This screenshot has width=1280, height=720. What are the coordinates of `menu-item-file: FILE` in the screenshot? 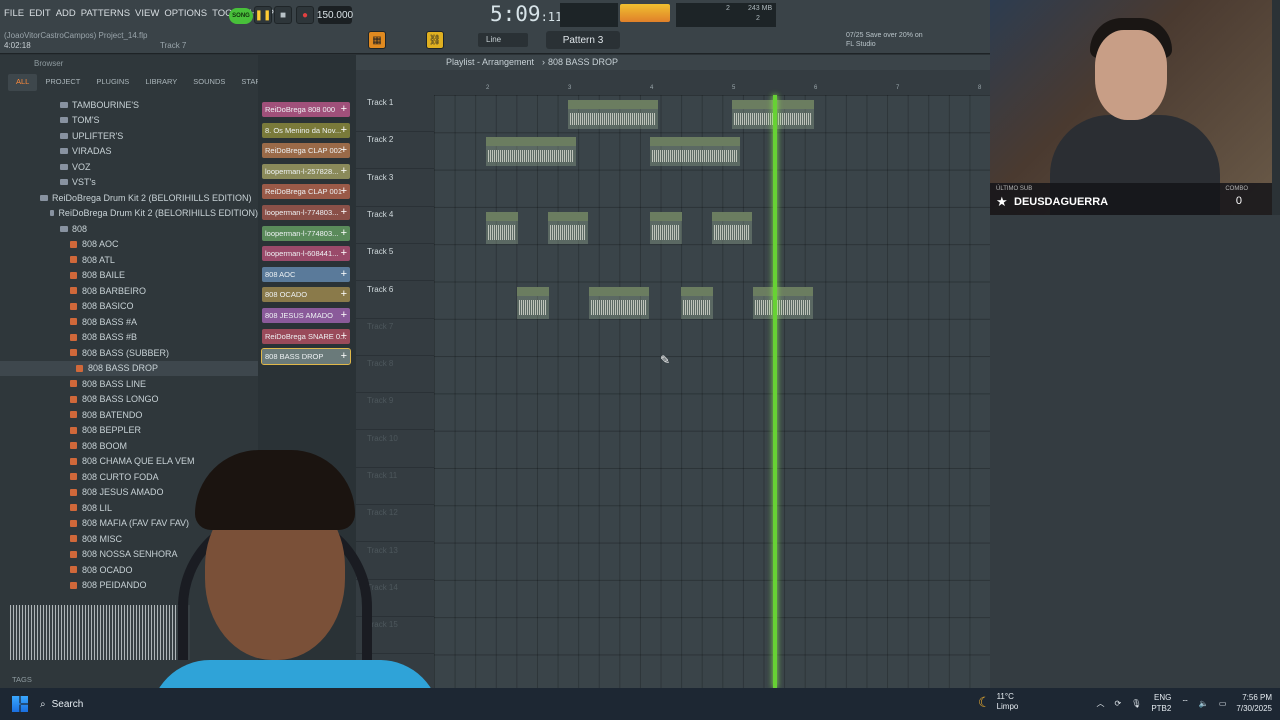 It's located at (14, 13).